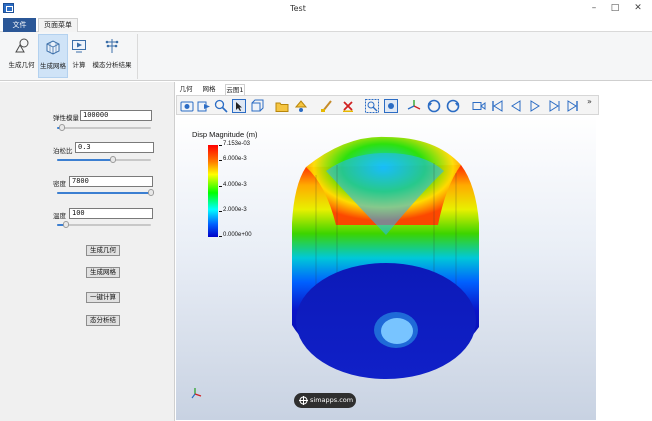 This screenshot has height=421, width=652. What do you see at coordinates (66, 118) in the screenshot?
I see `elastic-modulus-label: 弹性模量` at bounding box center [66, 118].